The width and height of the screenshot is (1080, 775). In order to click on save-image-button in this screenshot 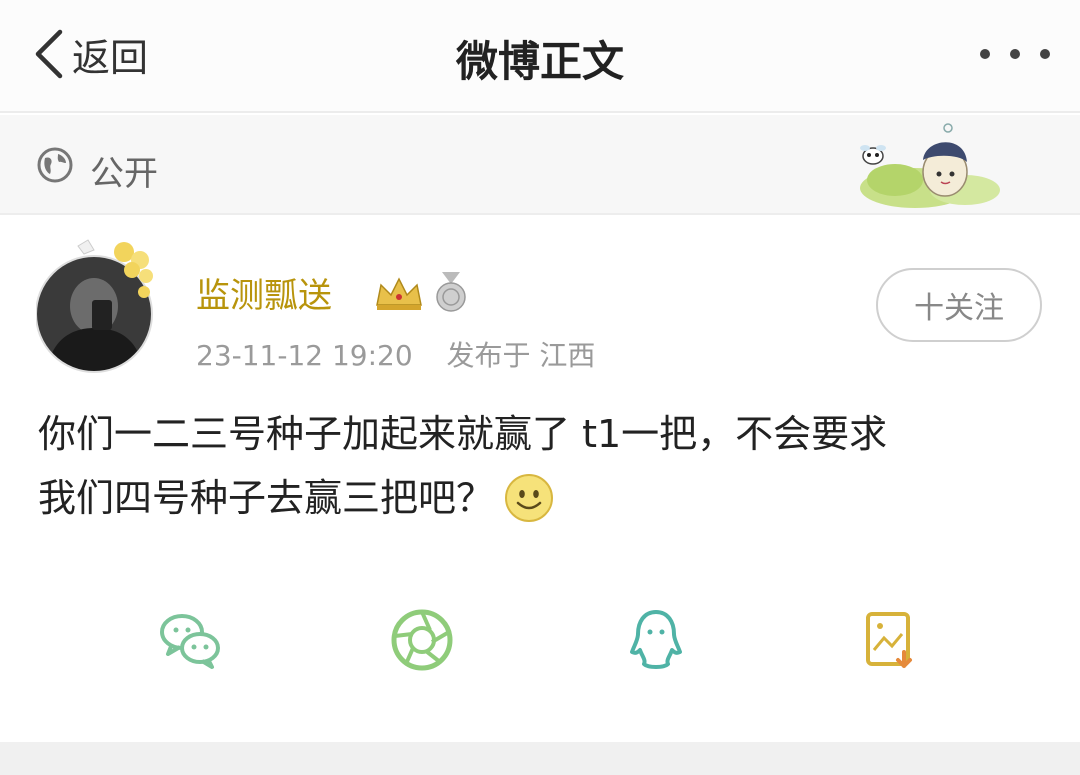, I will do `click(890, 640)`.